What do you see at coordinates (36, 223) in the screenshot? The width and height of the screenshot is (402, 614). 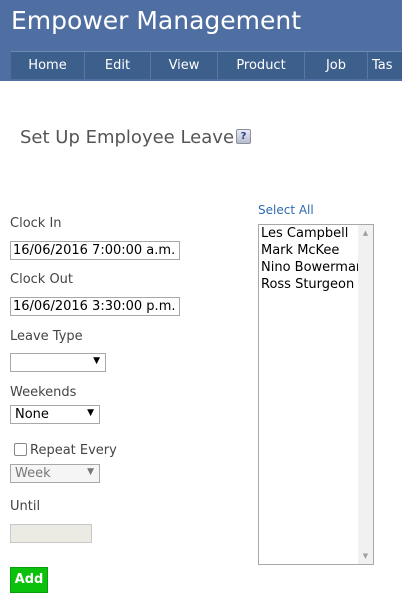 I see `clock-in-label: Clock In` at bounding box center [36, 223].